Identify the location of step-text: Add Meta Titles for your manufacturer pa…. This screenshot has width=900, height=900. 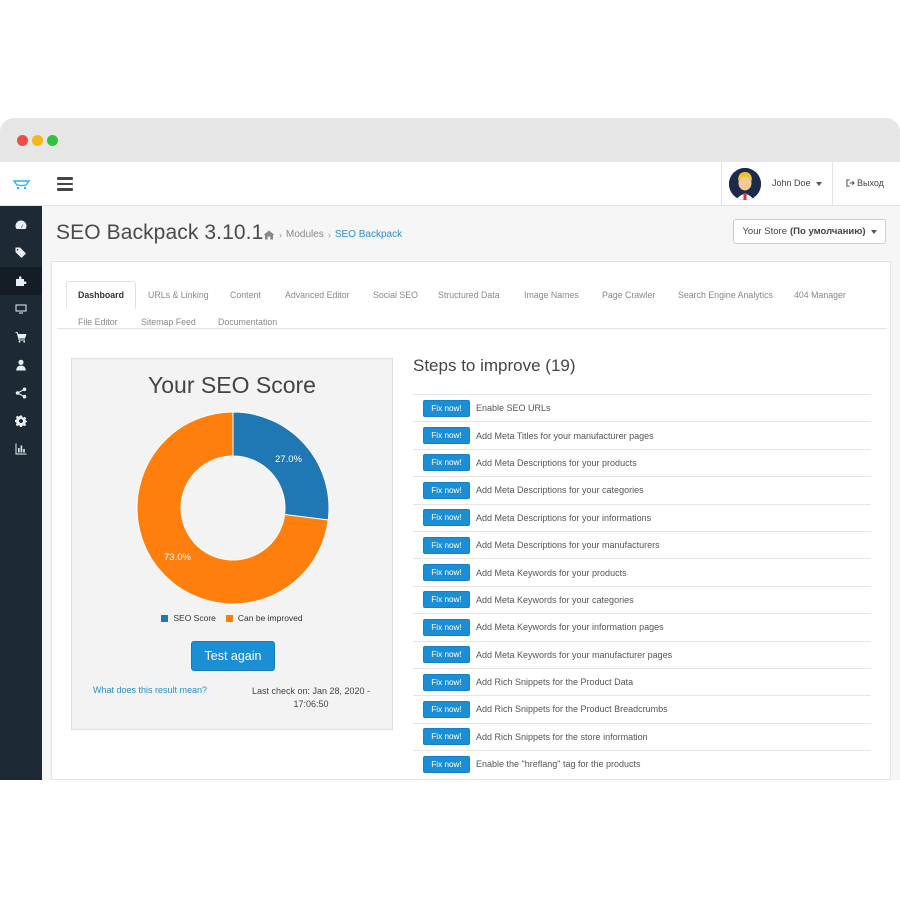
(565, 435).